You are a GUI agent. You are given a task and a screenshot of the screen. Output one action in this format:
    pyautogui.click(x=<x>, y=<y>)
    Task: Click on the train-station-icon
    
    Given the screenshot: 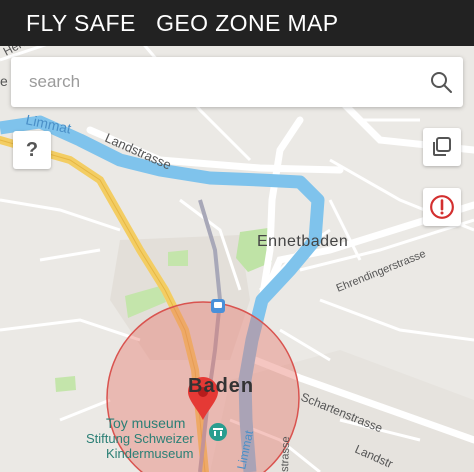 What is the action you would take?
    pyautogui.click(x=218, y=306)
    